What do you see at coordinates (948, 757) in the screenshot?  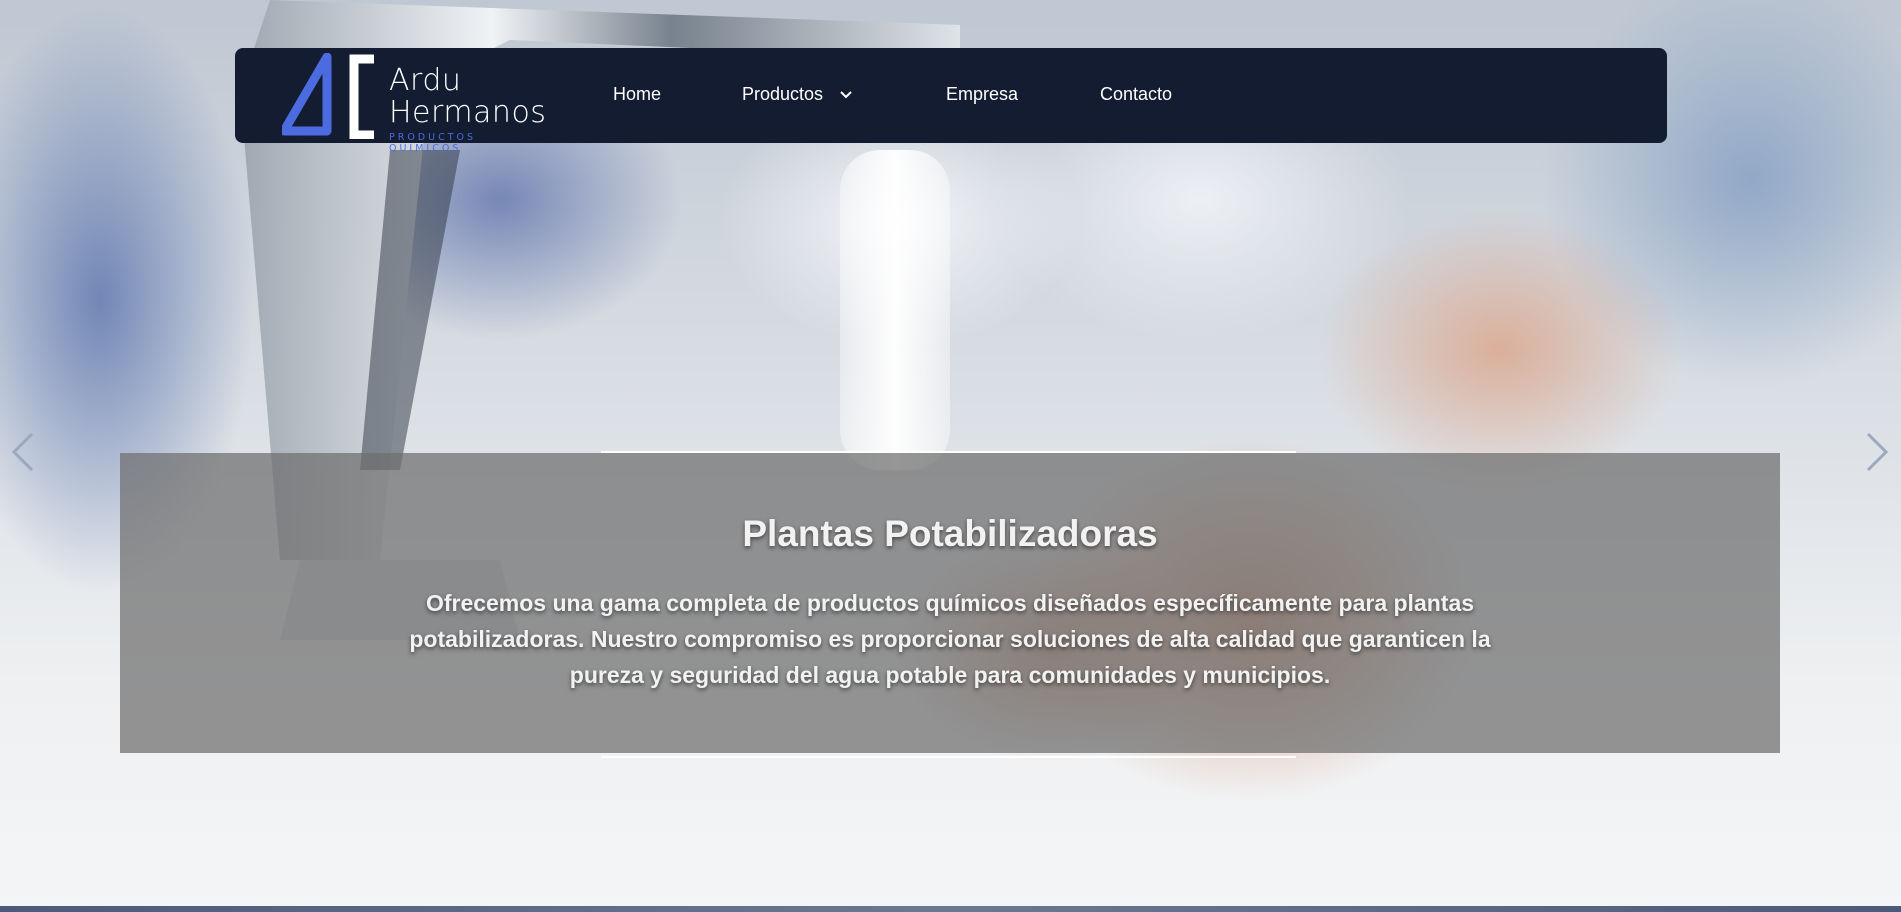 I see `caption-divider-bottom` at bounding box center [948, 757].